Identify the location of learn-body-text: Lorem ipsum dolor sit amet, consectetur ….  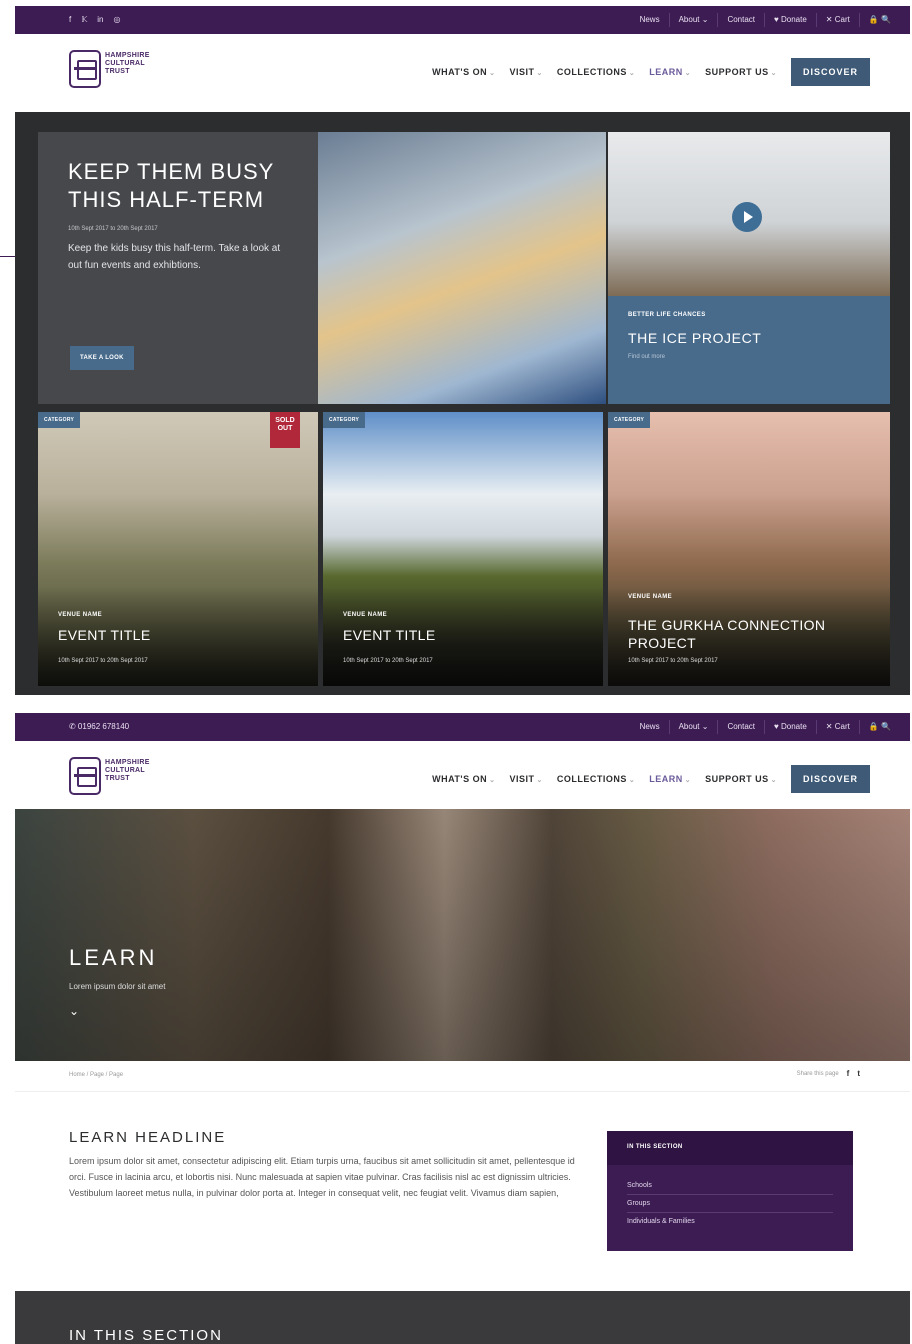
(322, 1177).